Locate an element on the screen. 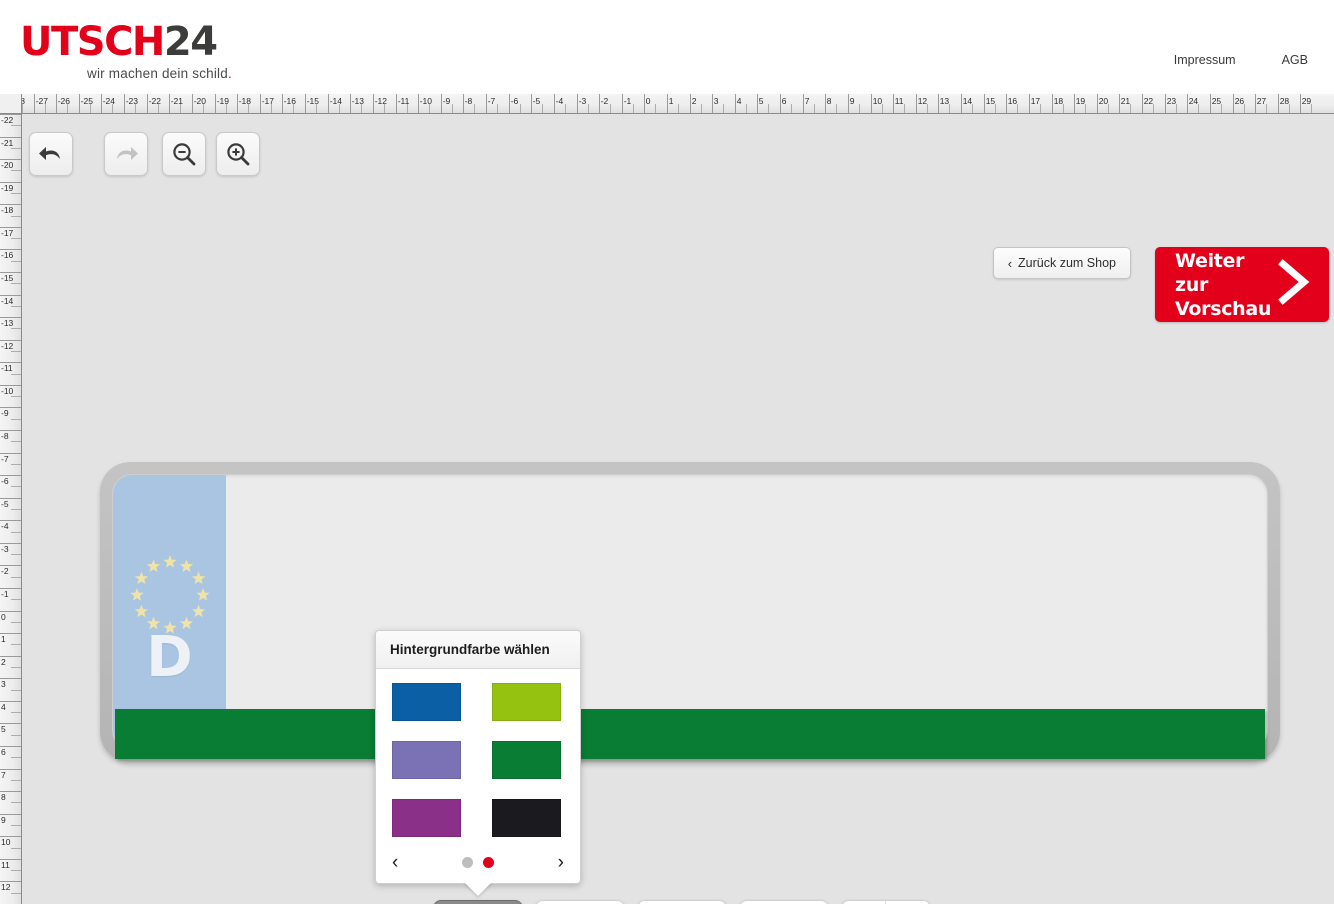 The width and height of the screenshot is (1334, 904). ruler-label: 12 is located at coordinates (6, 887).